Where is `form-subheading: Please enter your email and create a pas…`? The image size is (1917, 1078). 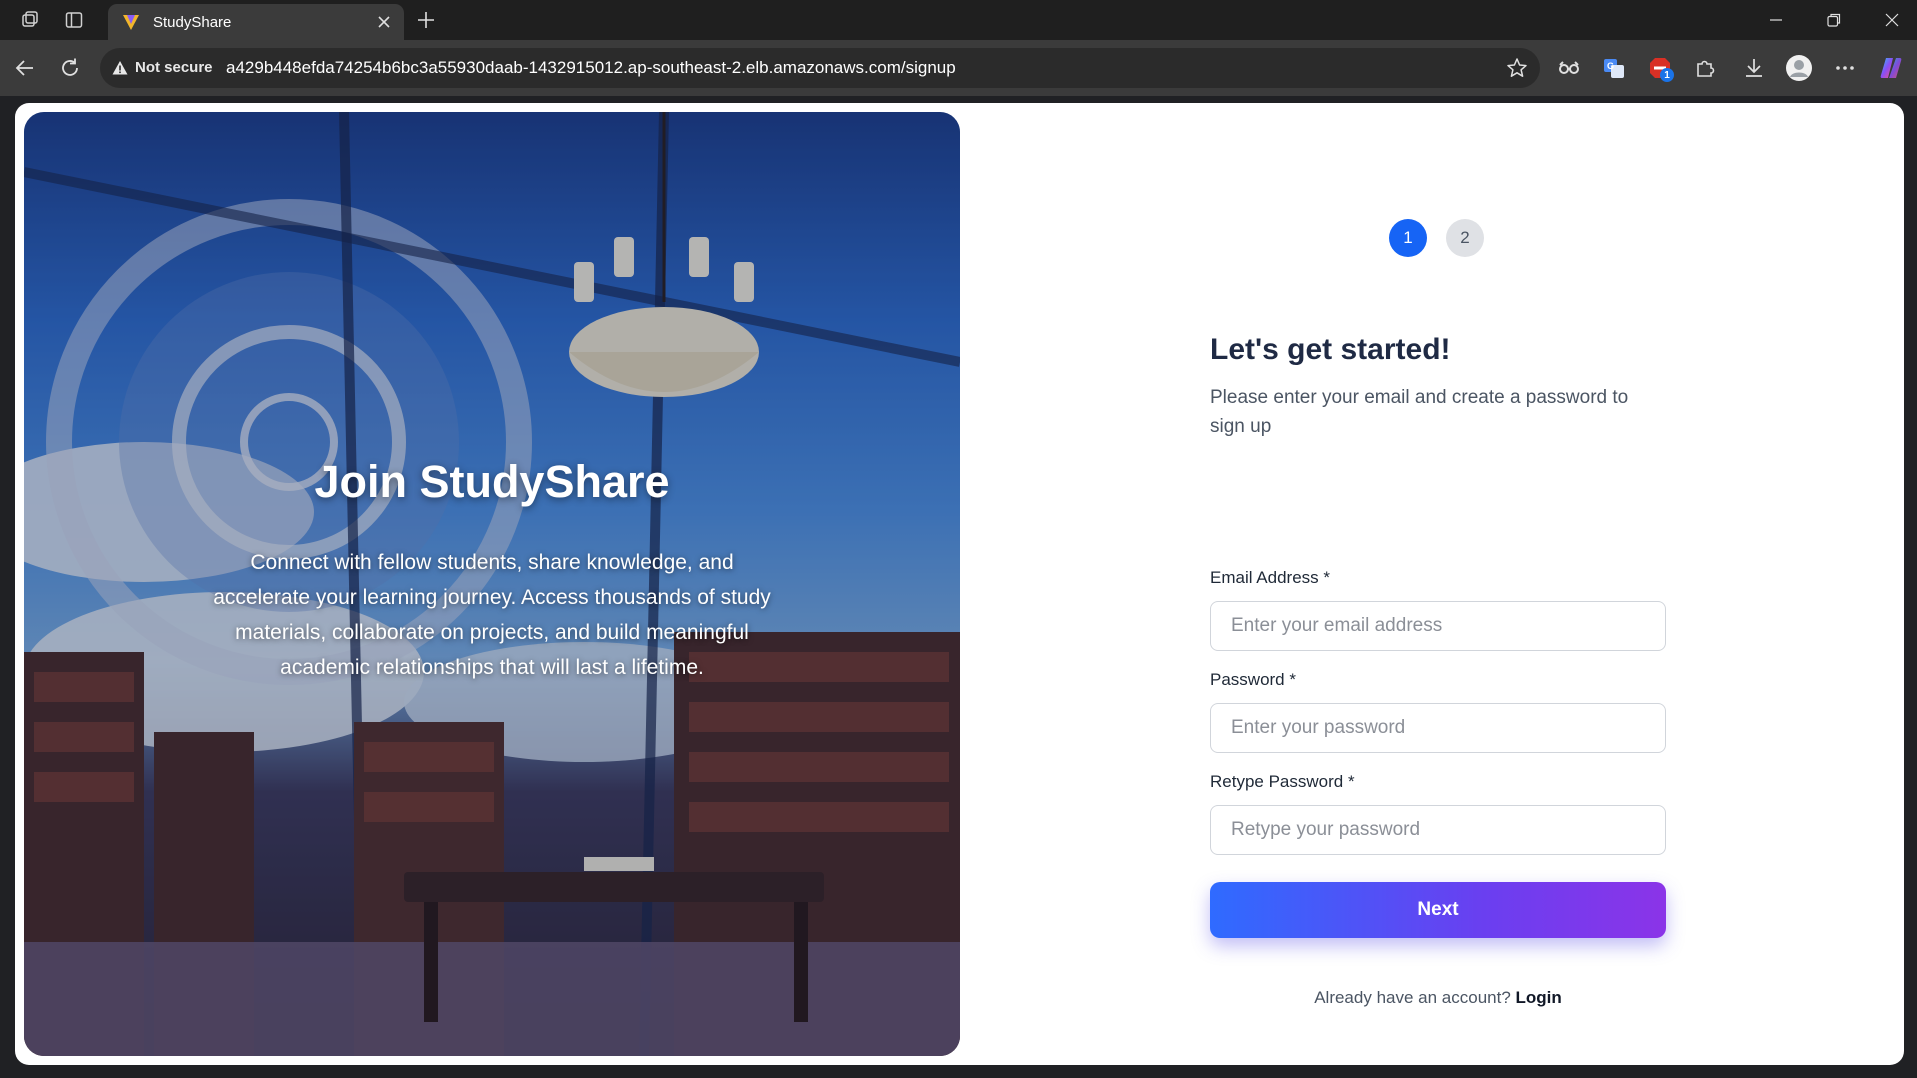
form-subheading: Please enter your email and create a pas… is located at coordinates (1419, 412).